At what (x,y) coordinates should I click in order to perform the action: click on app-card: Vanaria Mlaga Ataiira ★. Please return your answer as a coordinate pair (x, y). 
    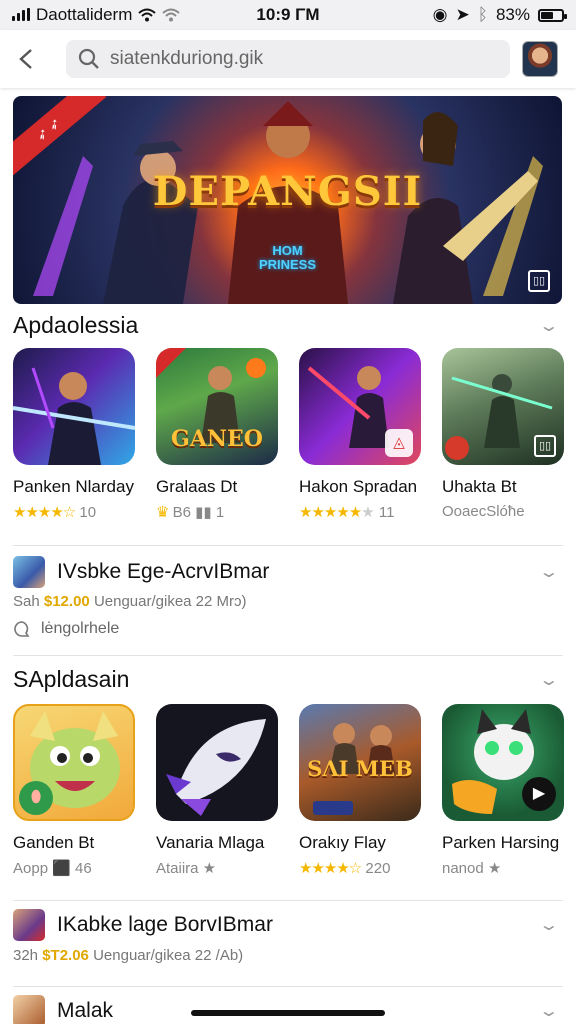
    Looking at the image, I should click on (217, 790).